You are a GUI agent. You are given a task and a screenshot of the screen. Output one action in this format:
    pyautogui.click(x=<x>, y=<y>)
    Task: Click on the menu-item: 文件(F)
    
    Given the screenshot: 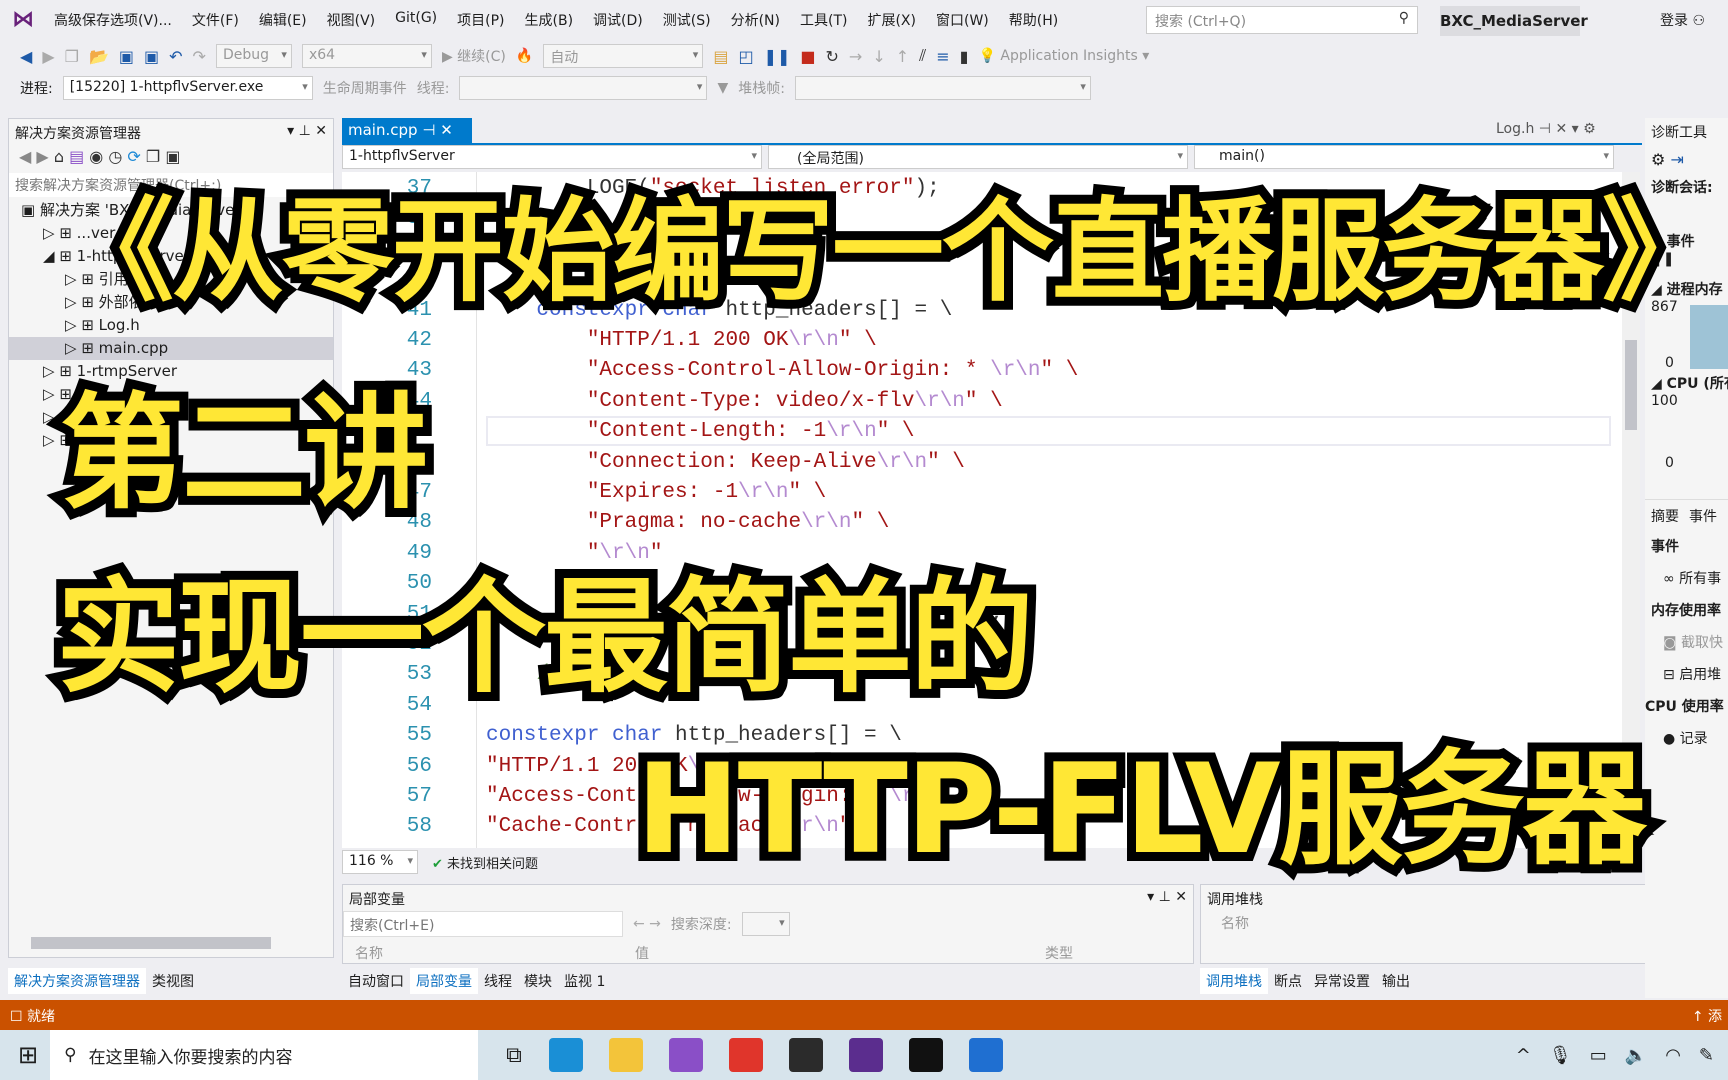 What is the action you would take?
    pyautogui.click(x=215, y=20)
    